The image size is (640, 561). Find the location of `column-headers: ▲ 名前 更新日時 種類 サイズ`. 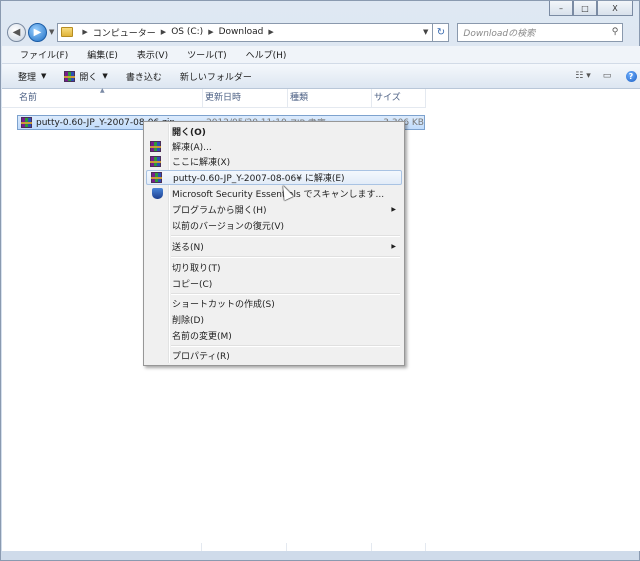

column-headers: ▲ 名前 更新日時 種類 サイズ is located at coordinates (214, 97).